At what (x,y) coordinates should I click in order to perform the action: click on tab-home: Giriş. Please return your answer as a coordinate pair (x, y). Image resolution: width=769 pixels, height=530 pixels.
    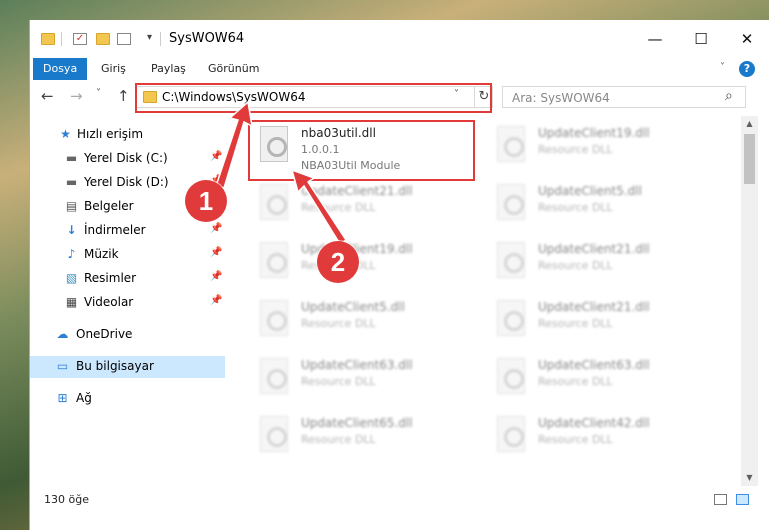
    Looking at the image, I should click on (113, 69).